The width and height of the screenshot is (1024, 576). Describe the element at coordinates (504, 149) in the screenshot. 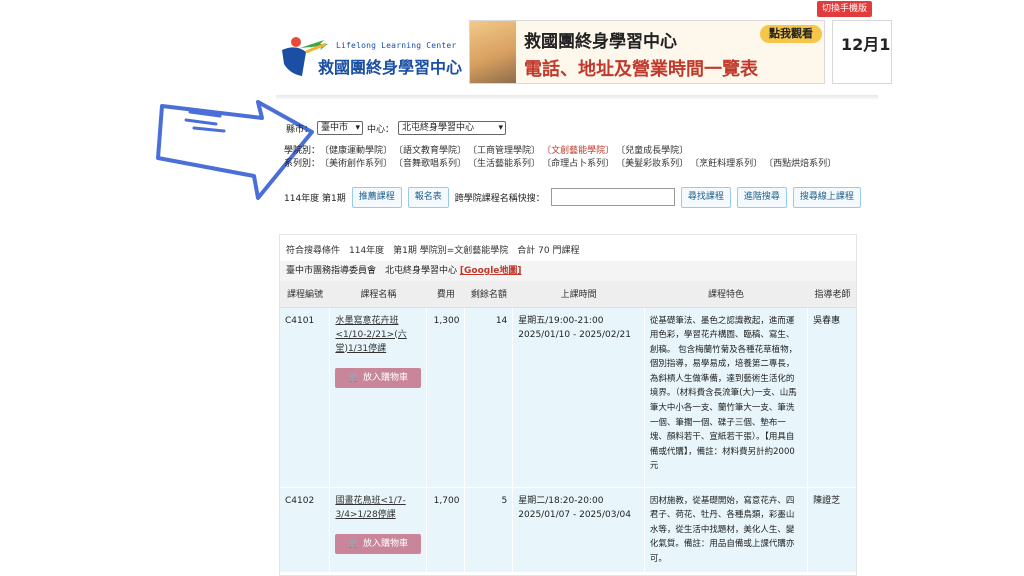

I see `college-business: 〔工商管理學院〕` at that location.